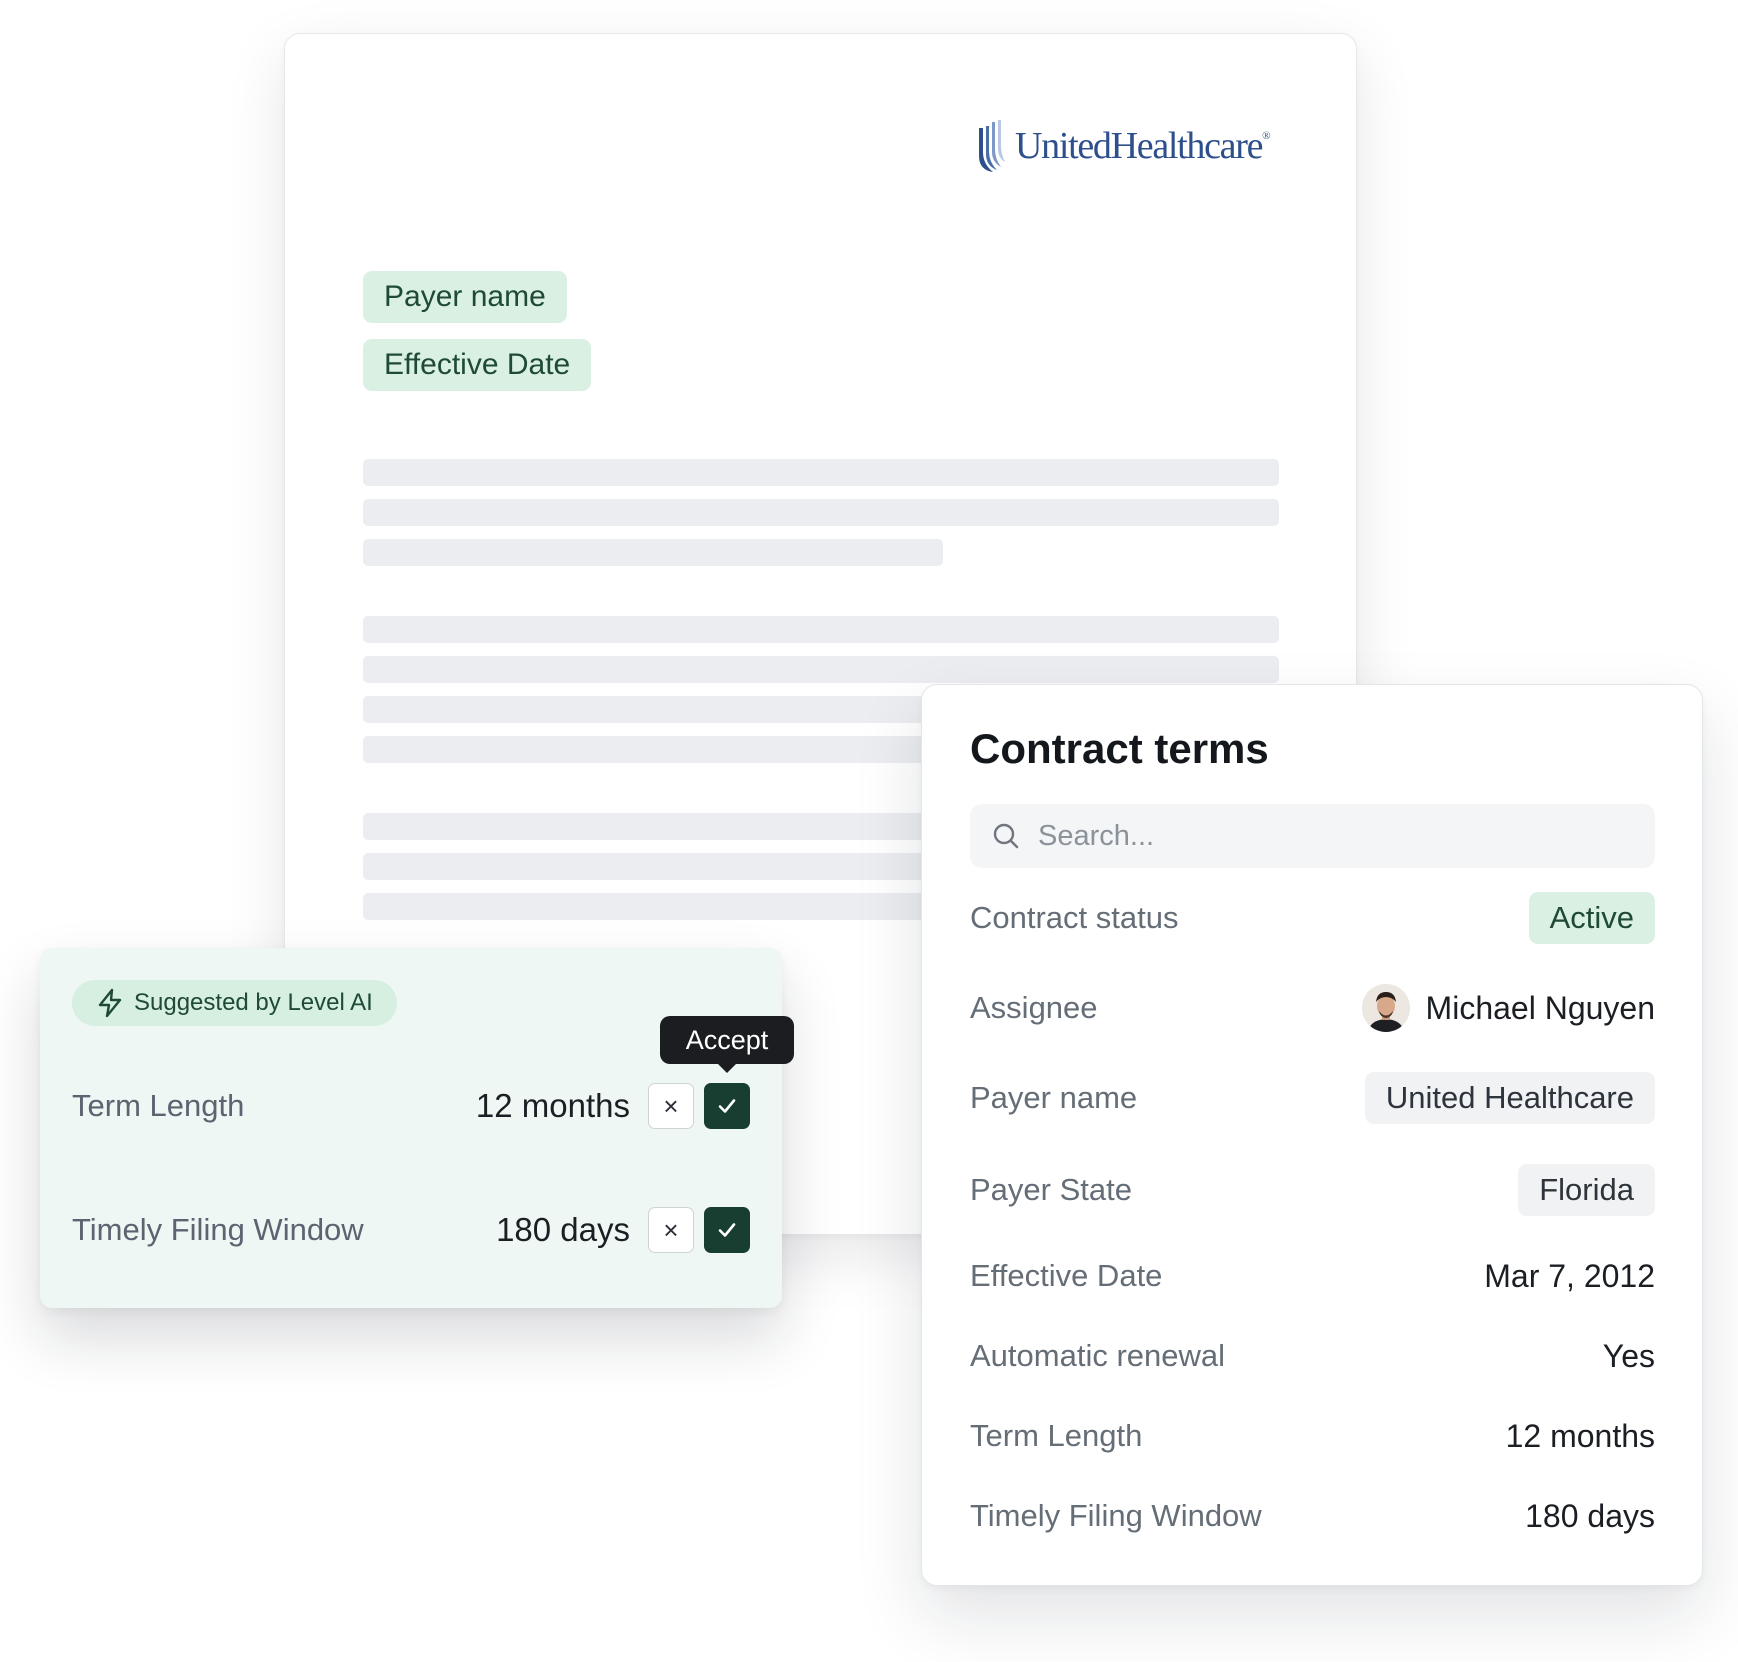 This screenshot has height=1662, width=1738. What do you see at coordinates (218, 1229) in the screenshot?
I see `suggestion-label: Timely Filing Window` at bounding box center [218, 1229].